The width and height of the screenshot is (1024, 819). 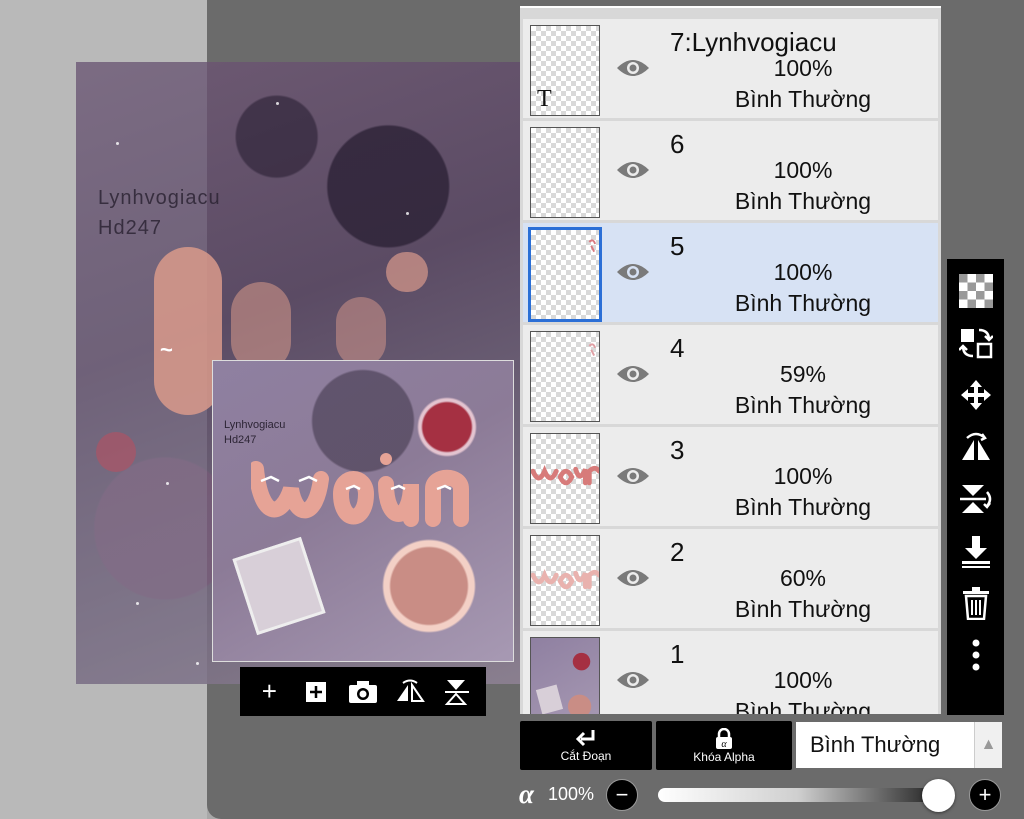 I want to click on layer-row-4: 4 59% Bình Thường, so click(x=730, y=374).